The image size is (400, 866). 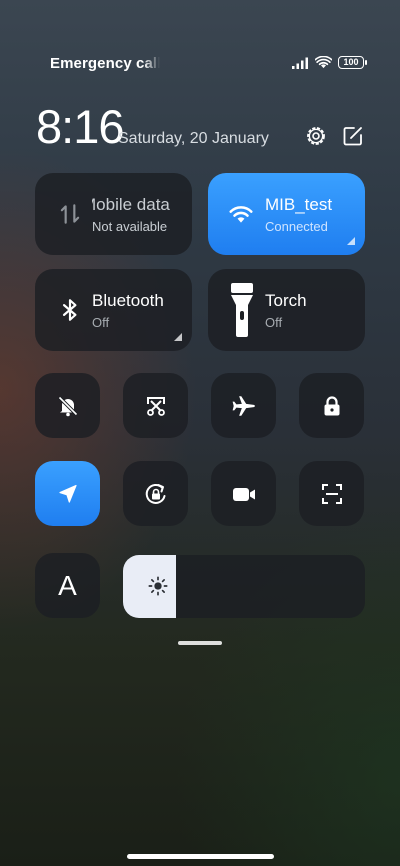 I want to click on bluetooth-tile: Bluetooth Off, so click(x=113, y=310).